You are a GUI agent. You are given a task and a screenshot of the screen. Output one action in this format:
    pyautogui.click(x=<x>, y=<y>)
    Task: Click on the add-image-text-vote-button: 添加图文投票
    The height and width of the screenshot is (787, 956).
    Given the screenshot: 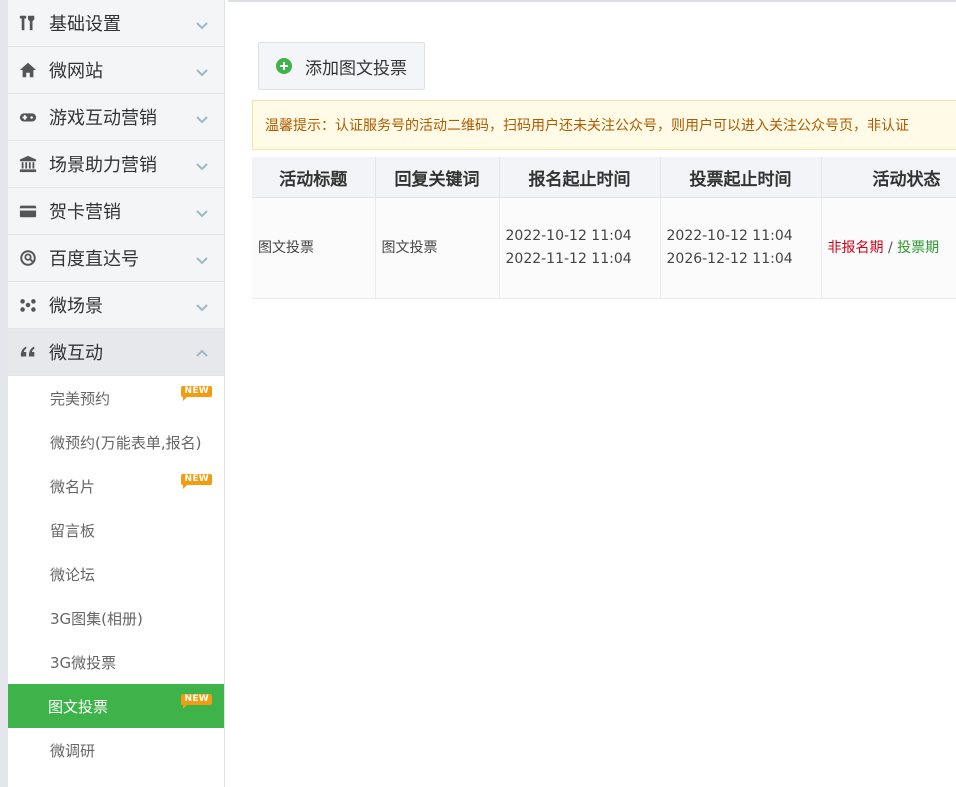 What is the action you would take?
    pyautogui.click(x=341, y=66)
    